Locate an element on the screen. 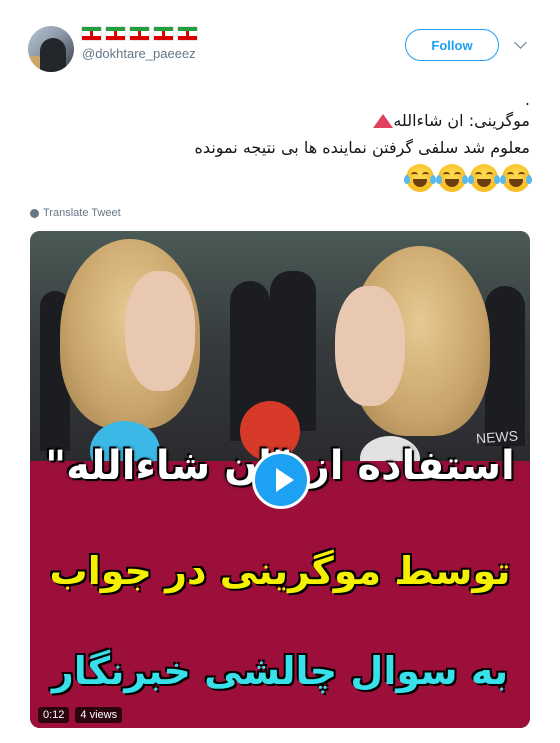 Image resolution: width=560 pixels, height=743 pixels. crowd-figure is located at coordinates (505, 366).